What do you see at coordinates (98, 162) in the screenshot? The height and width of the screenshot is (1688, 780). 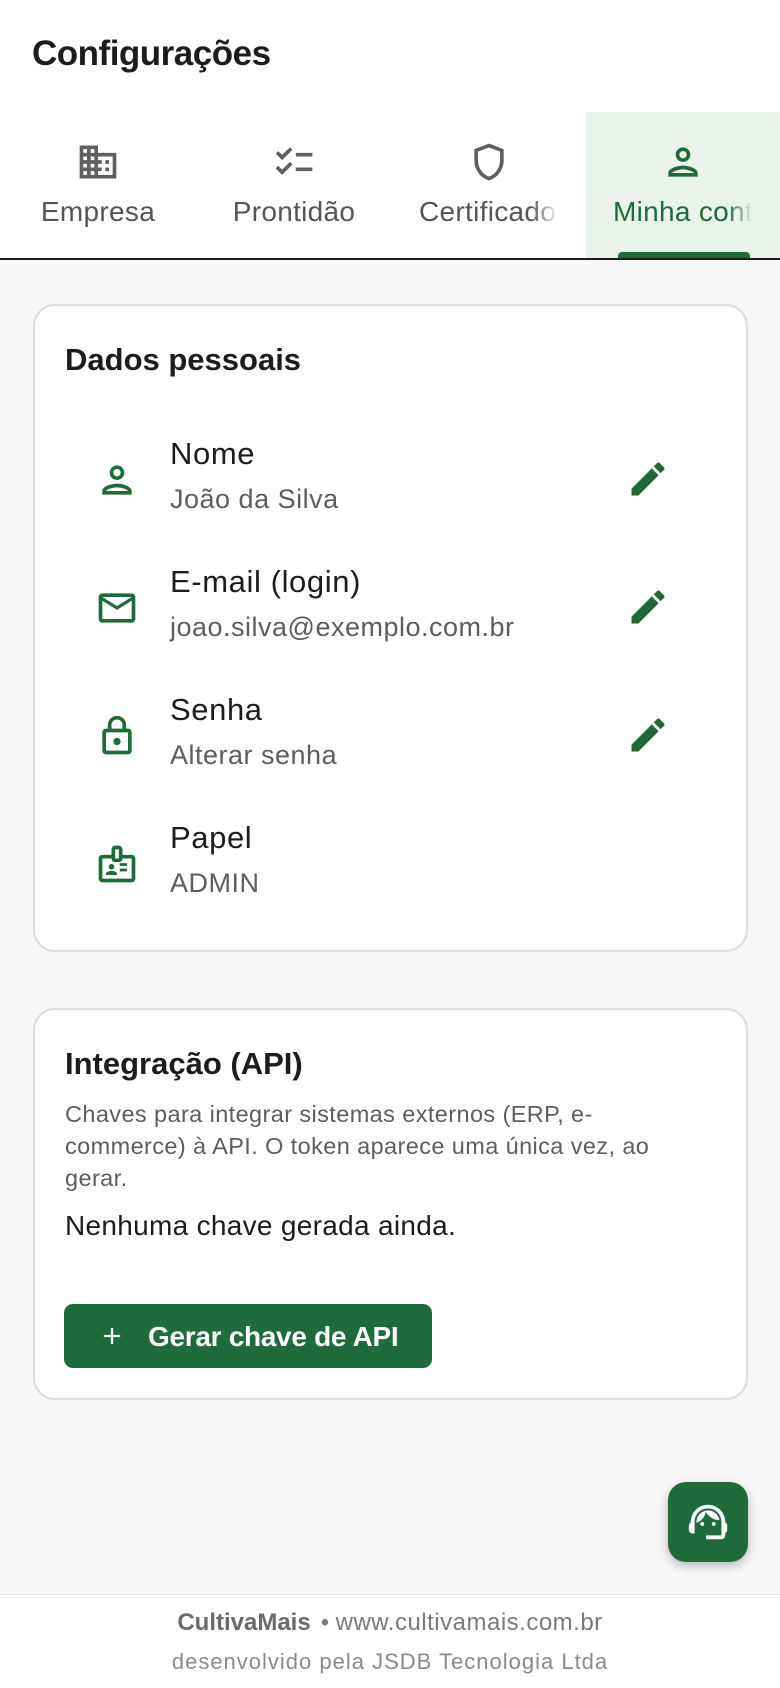 I see `building-icon` at bounding box center [98, 162].